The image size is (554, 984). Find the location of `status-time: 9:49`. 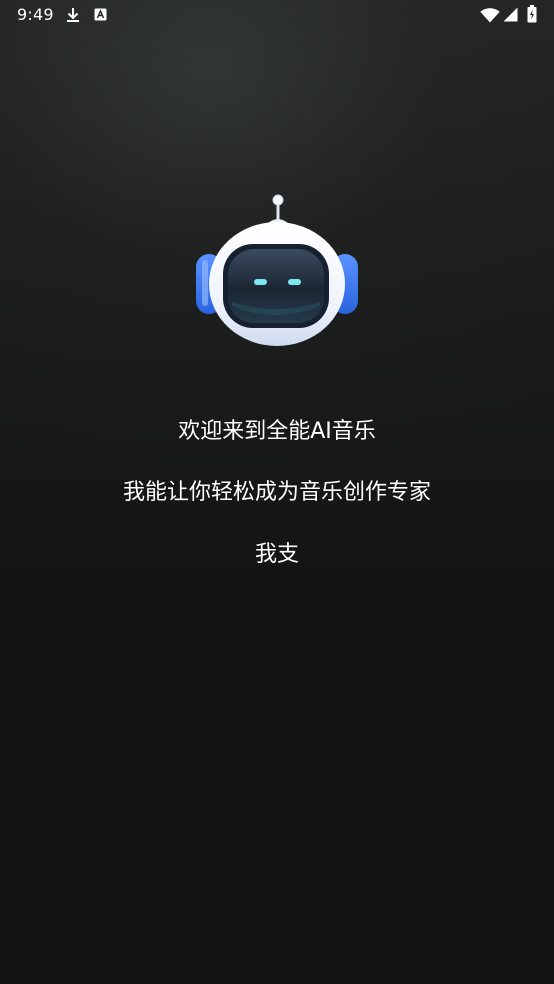

status-time: 9:49 is located at coordinates (35, 14).